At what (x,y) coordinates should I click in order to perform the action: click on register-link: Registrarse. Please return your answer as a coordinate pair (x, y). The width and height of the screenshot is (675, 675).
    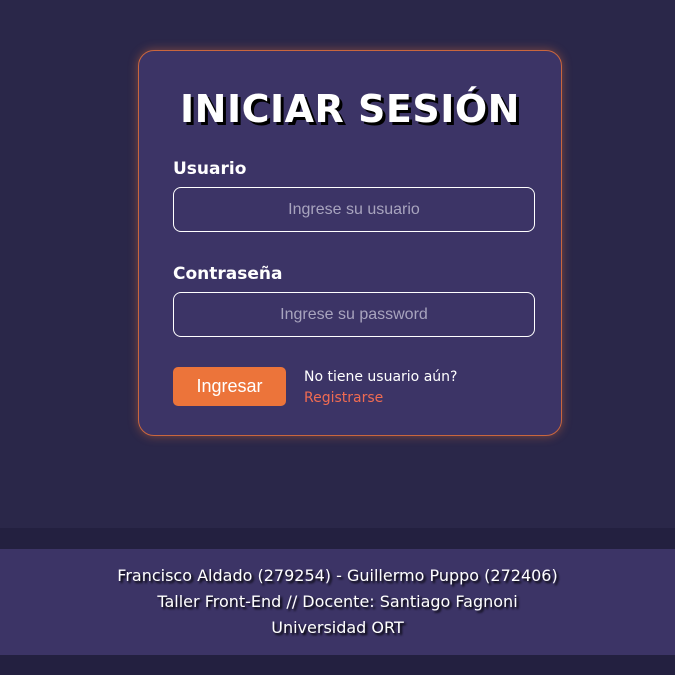
    Looking at the image, I should click on (343, 398).